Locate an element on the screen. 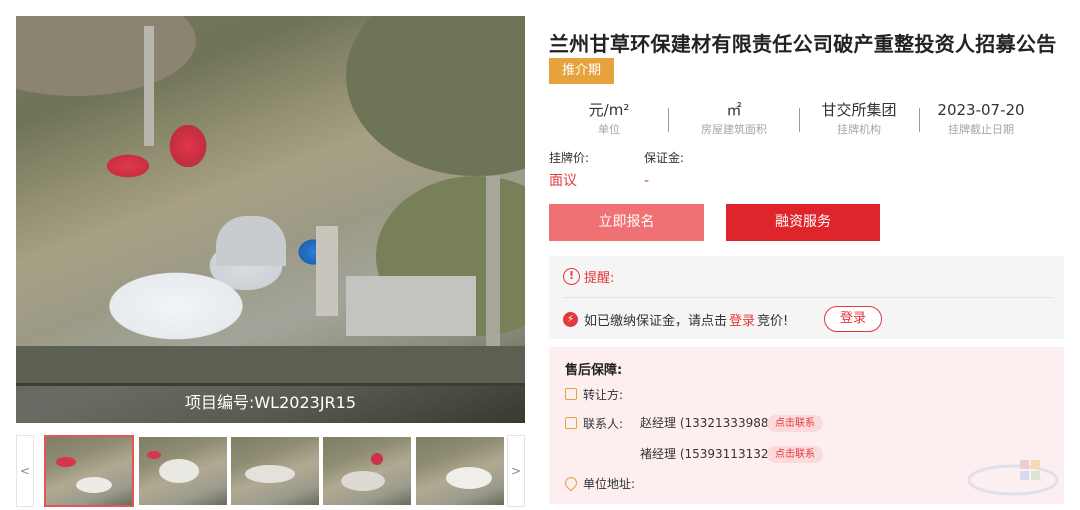  chimney is located at coordinates (149, 86).